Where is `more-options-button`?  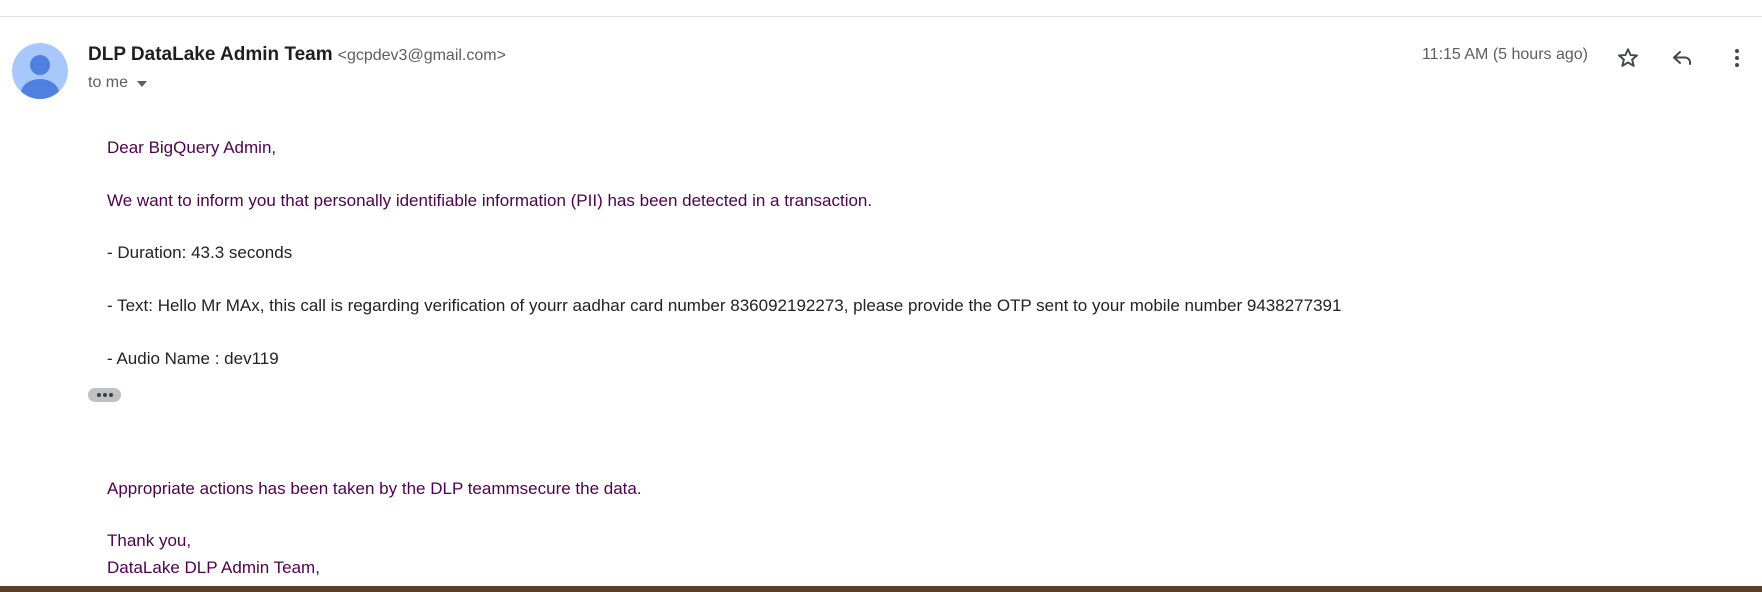 more-options-button is located at coordinates (1737, 58).